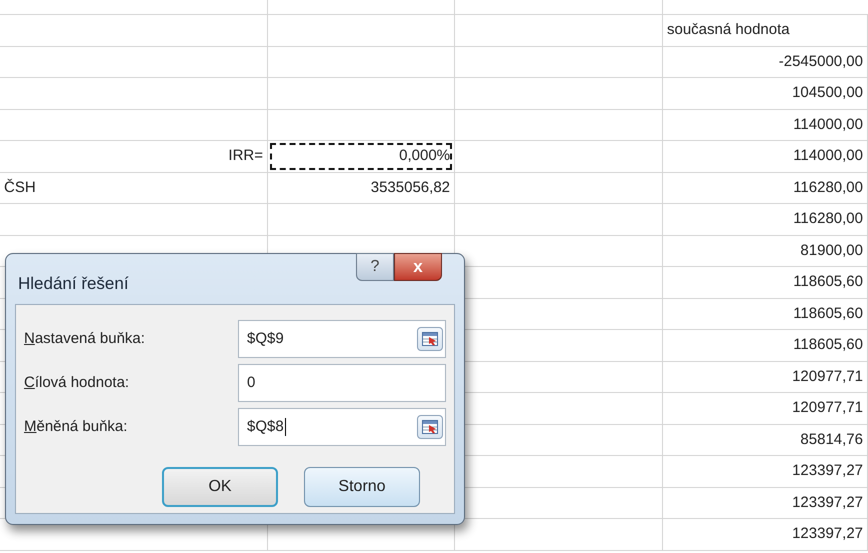 This screenshot has width=868, height=553. Describe the element at coordinates (362, 487) in the screenshot. I see `dialog-button: Storno` at that location.